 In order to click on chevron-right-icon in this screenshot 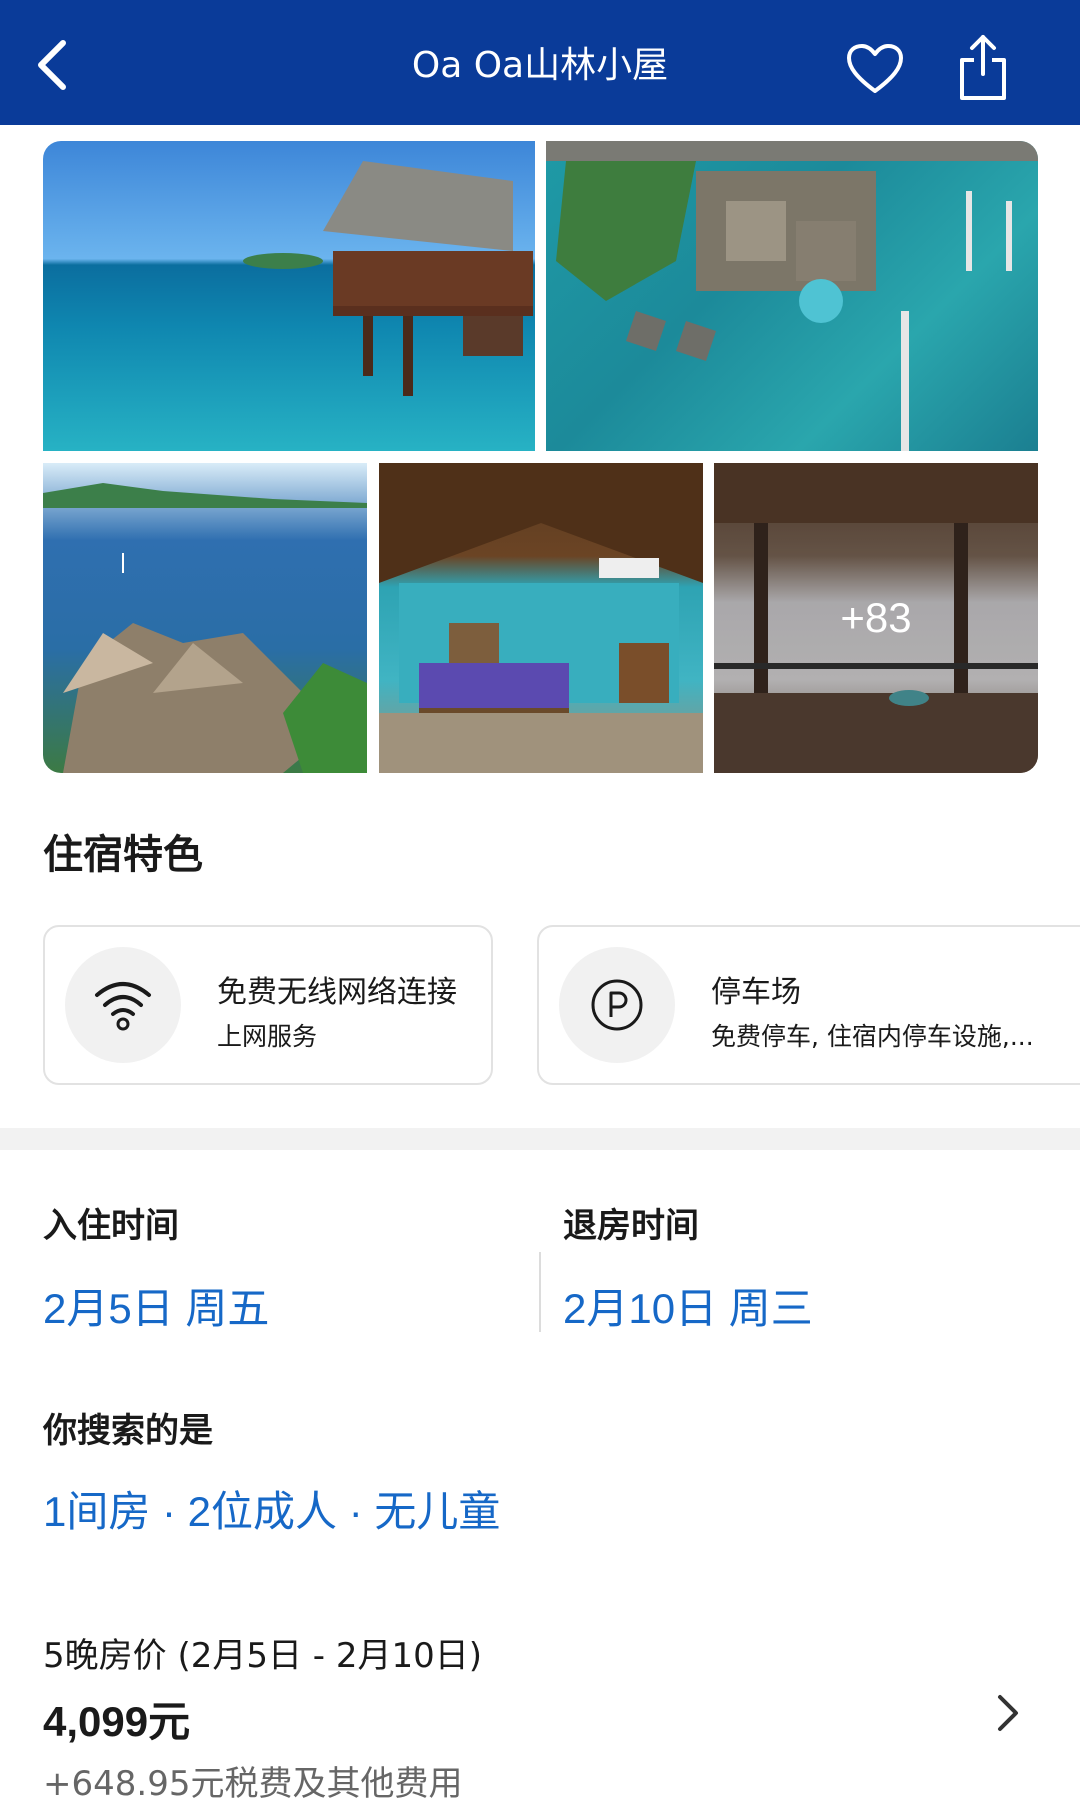, I will do `click(1008, 1713)`.